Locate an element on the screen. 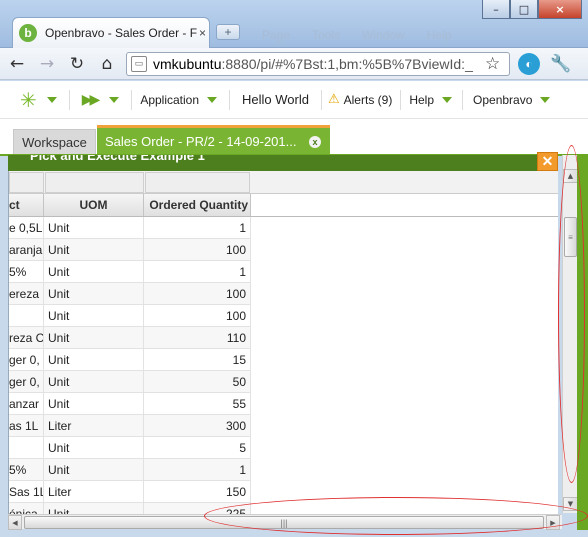  filter-uom is located at coordinates (94, 182).